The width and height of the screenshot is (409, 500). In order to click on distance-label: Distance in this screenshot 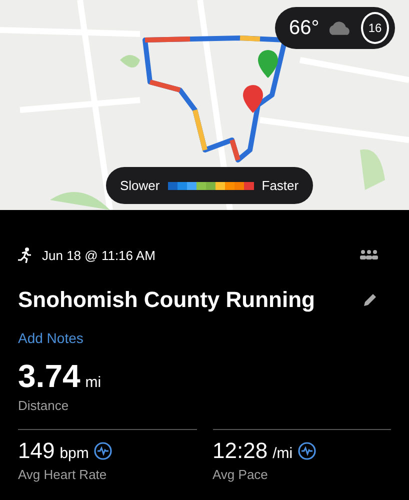, I will do `click(44, 405)`.